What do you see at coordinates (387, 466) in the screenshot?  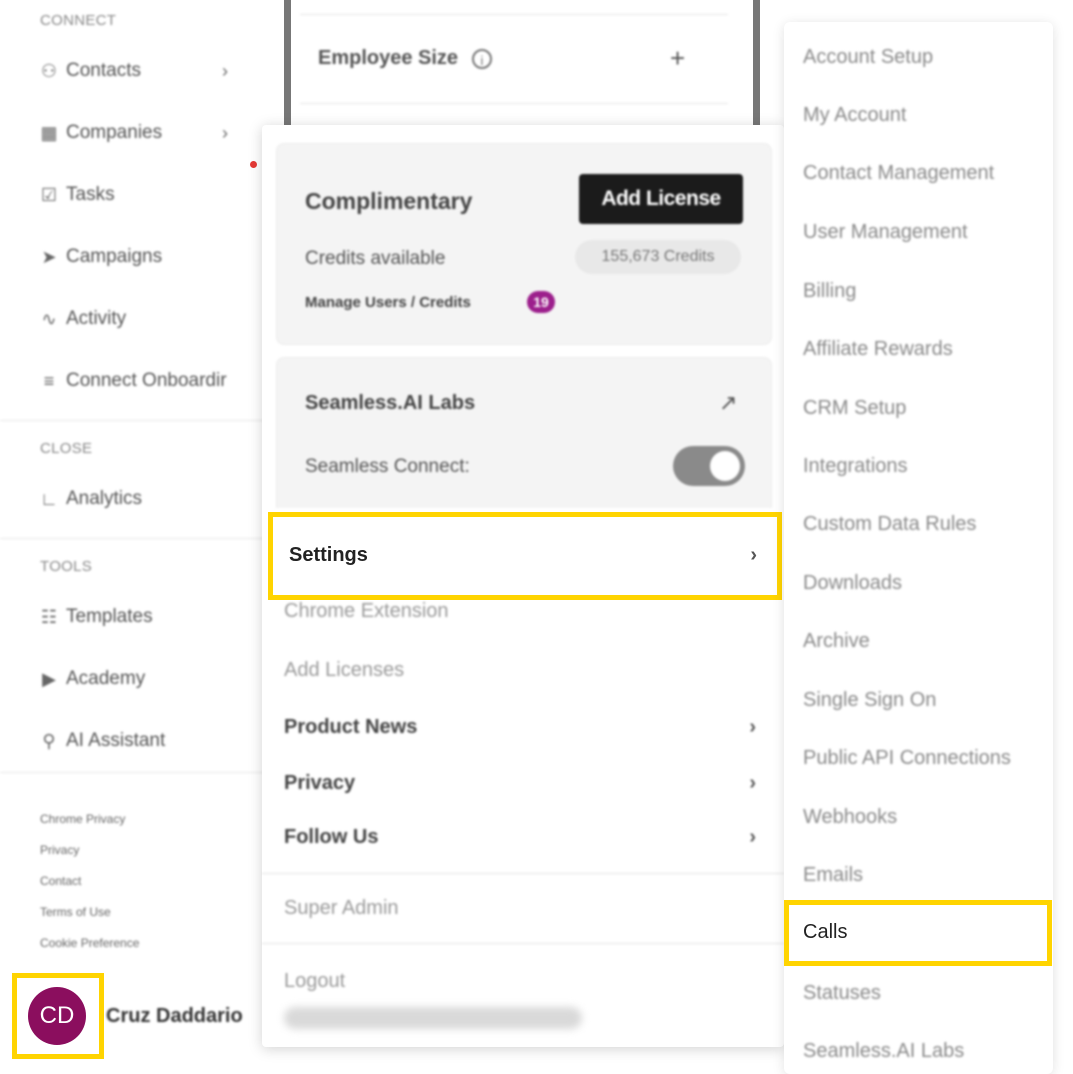 I see `seamless-connect-label: Seamless Connect:` at bounding box center [387, 466].